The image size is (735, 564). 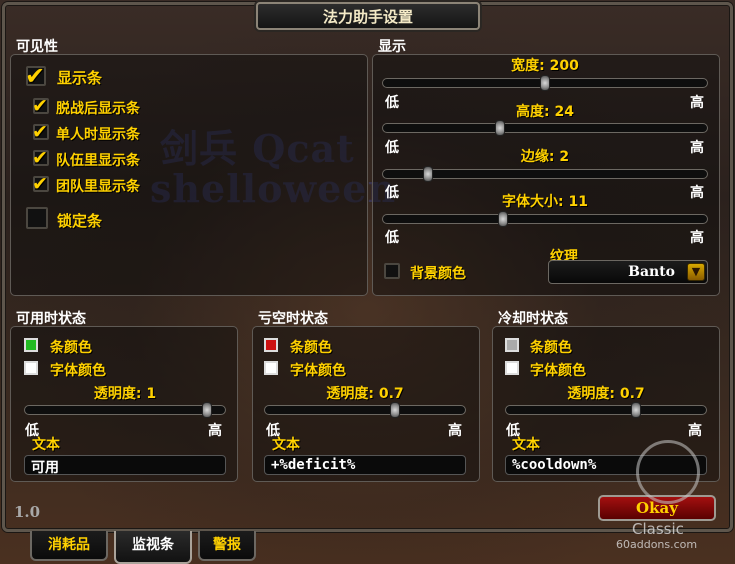 What do you see at coordinates (40, 106) in the screenshot?
I see `after-combat-checkmark-icon: ✔` at bounding box center [40, 106].